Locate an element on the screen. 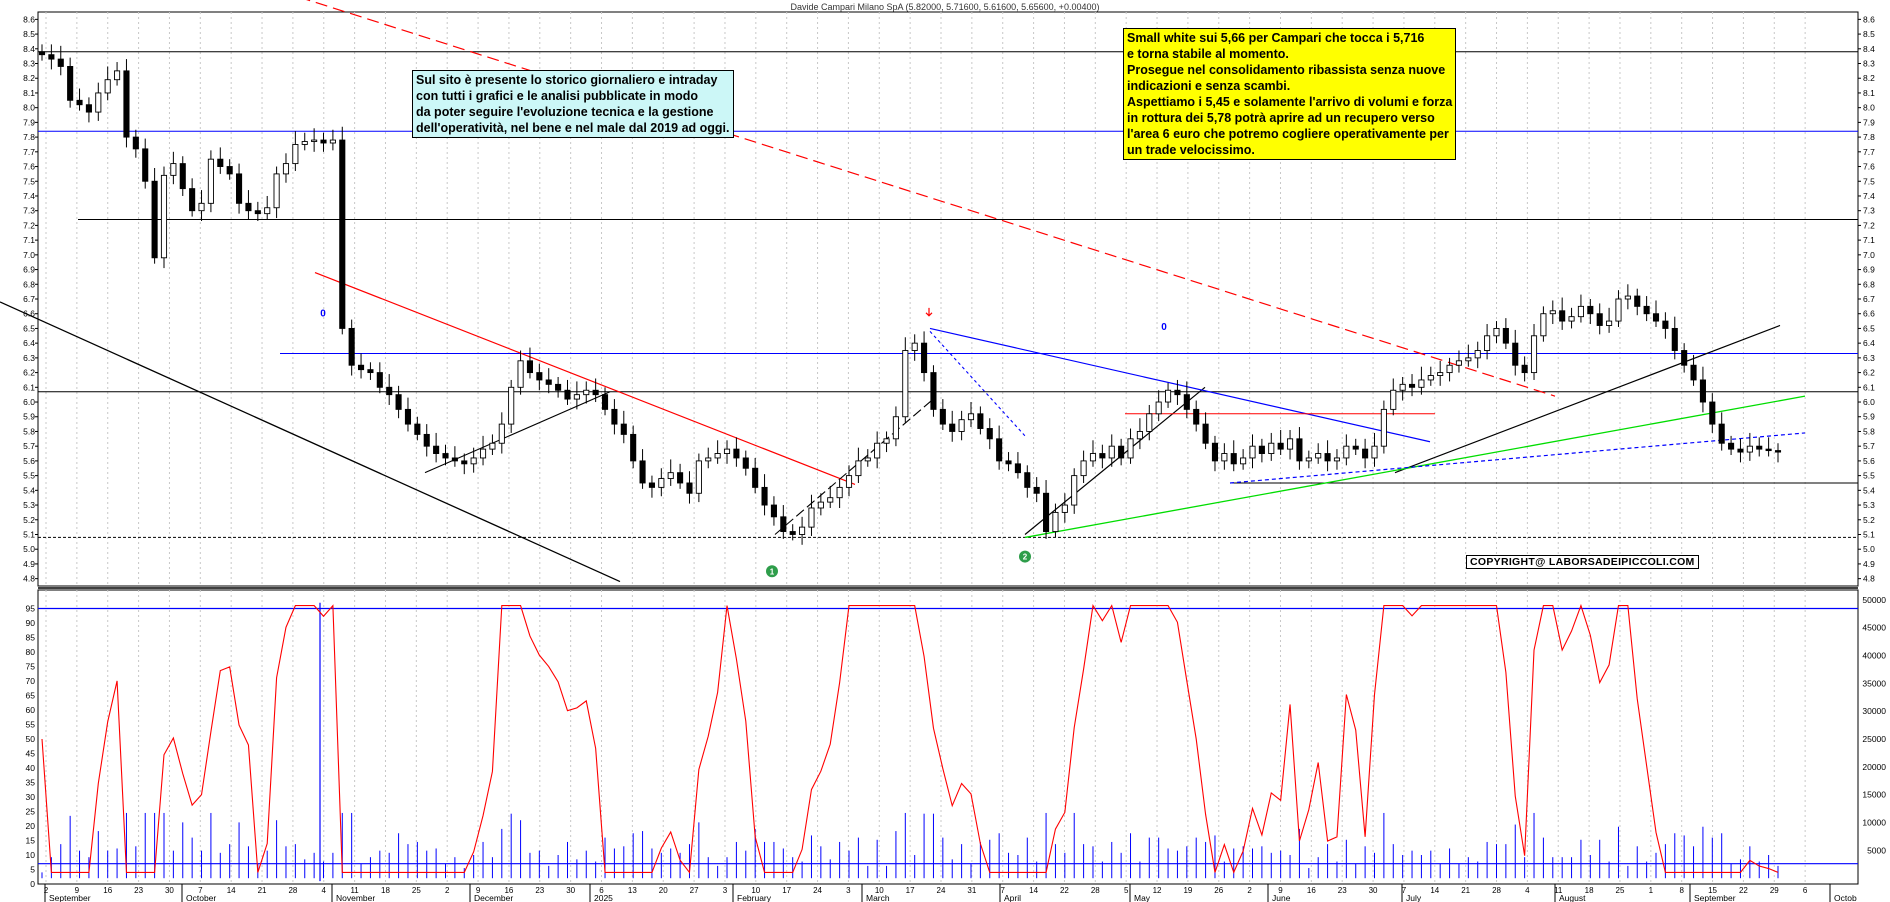 The height and width of the screenshot is (902, 1890). oscillator-tick: 80 is located at coordinates (31, 652).